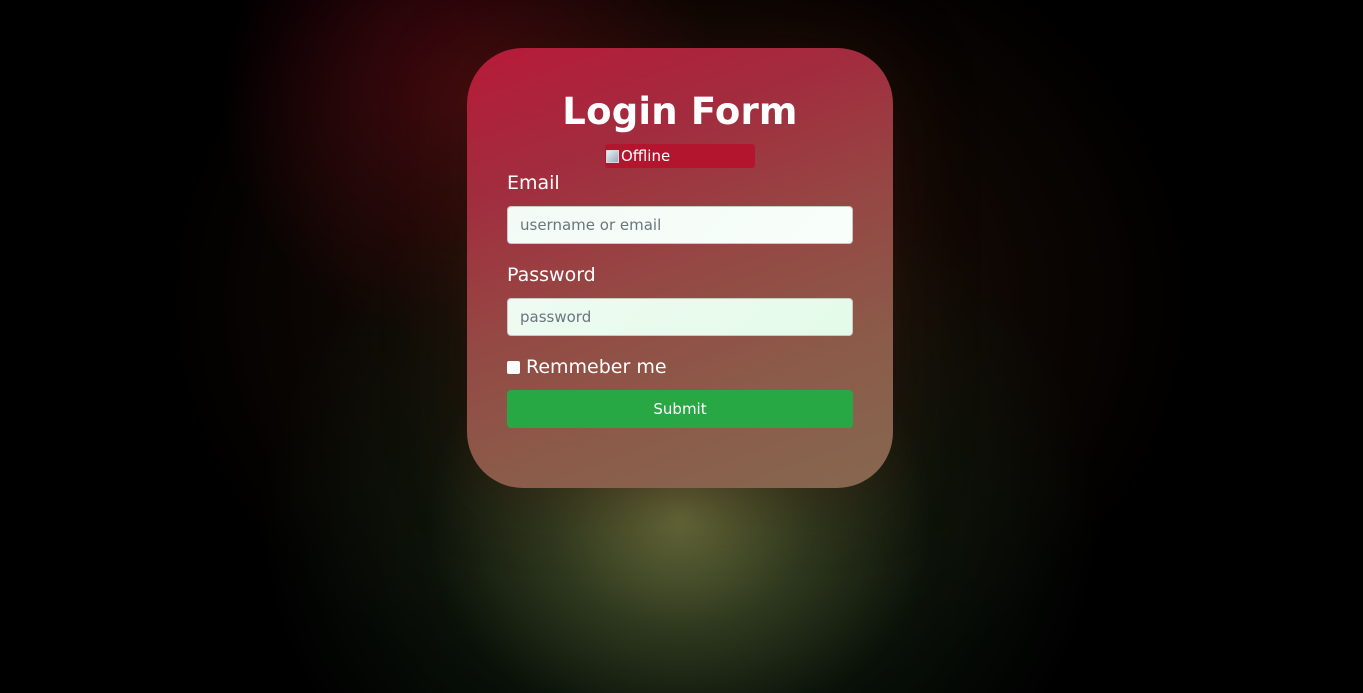 The image size is (1363, 693). What do you see at coordinates (680, 156) in the screenshot?
I see `status-image: Offline` at bounding box center [680, 156].